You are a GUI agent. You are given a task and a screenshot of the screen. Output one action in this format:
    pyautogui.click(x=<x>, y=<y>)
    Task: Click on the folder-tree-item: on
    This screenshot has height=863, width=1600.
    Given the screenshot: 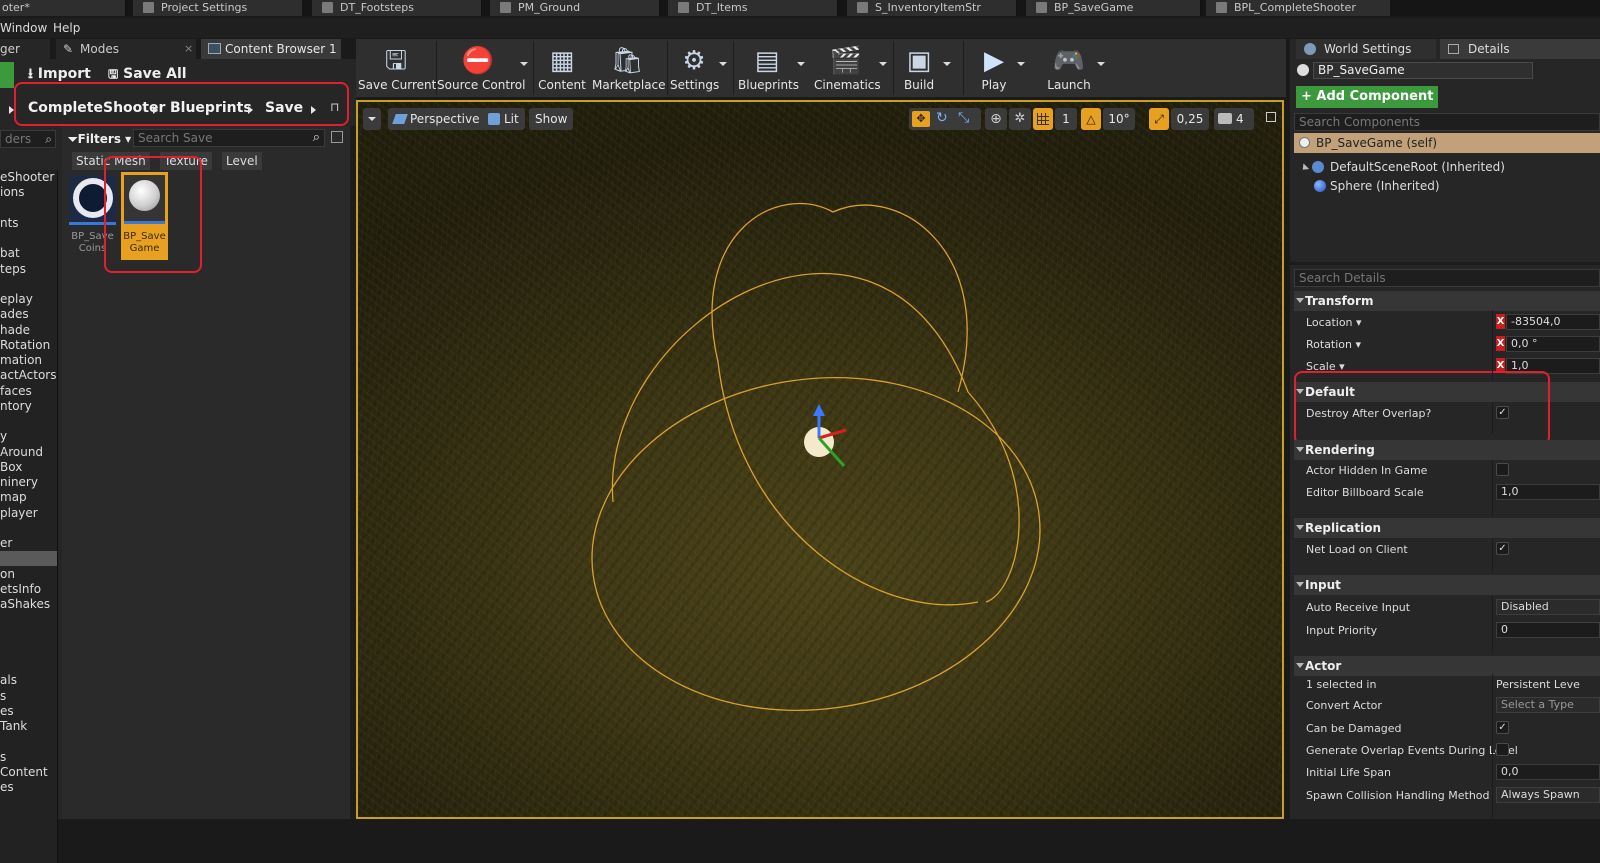 What is the action you would take?
    pyautogui.click(x=28, y=574)
    